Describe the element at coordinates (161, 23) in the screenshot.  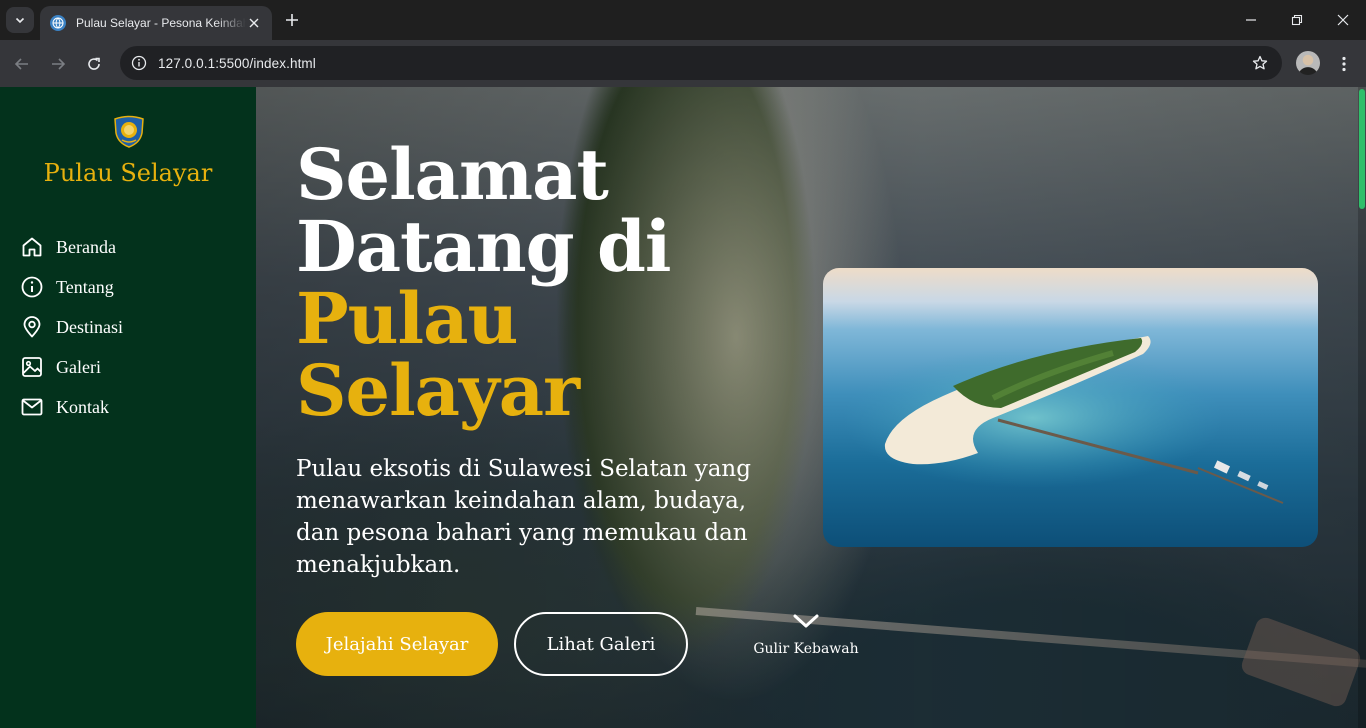
I see `tab-title: Pulau Selayar - Pesona Keindahan Selayar` at that location.